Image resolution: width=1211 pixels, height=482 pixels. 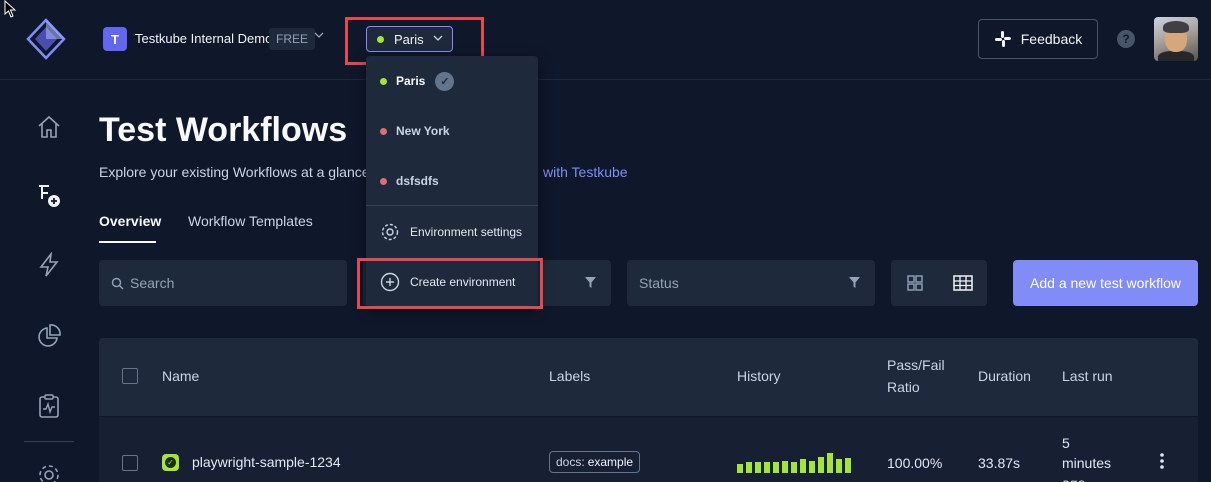 What do you see at coordinates (903, 387) in the screenshot?
I see `column-header-ratio: Ratio` at bounding box center [903, 387].